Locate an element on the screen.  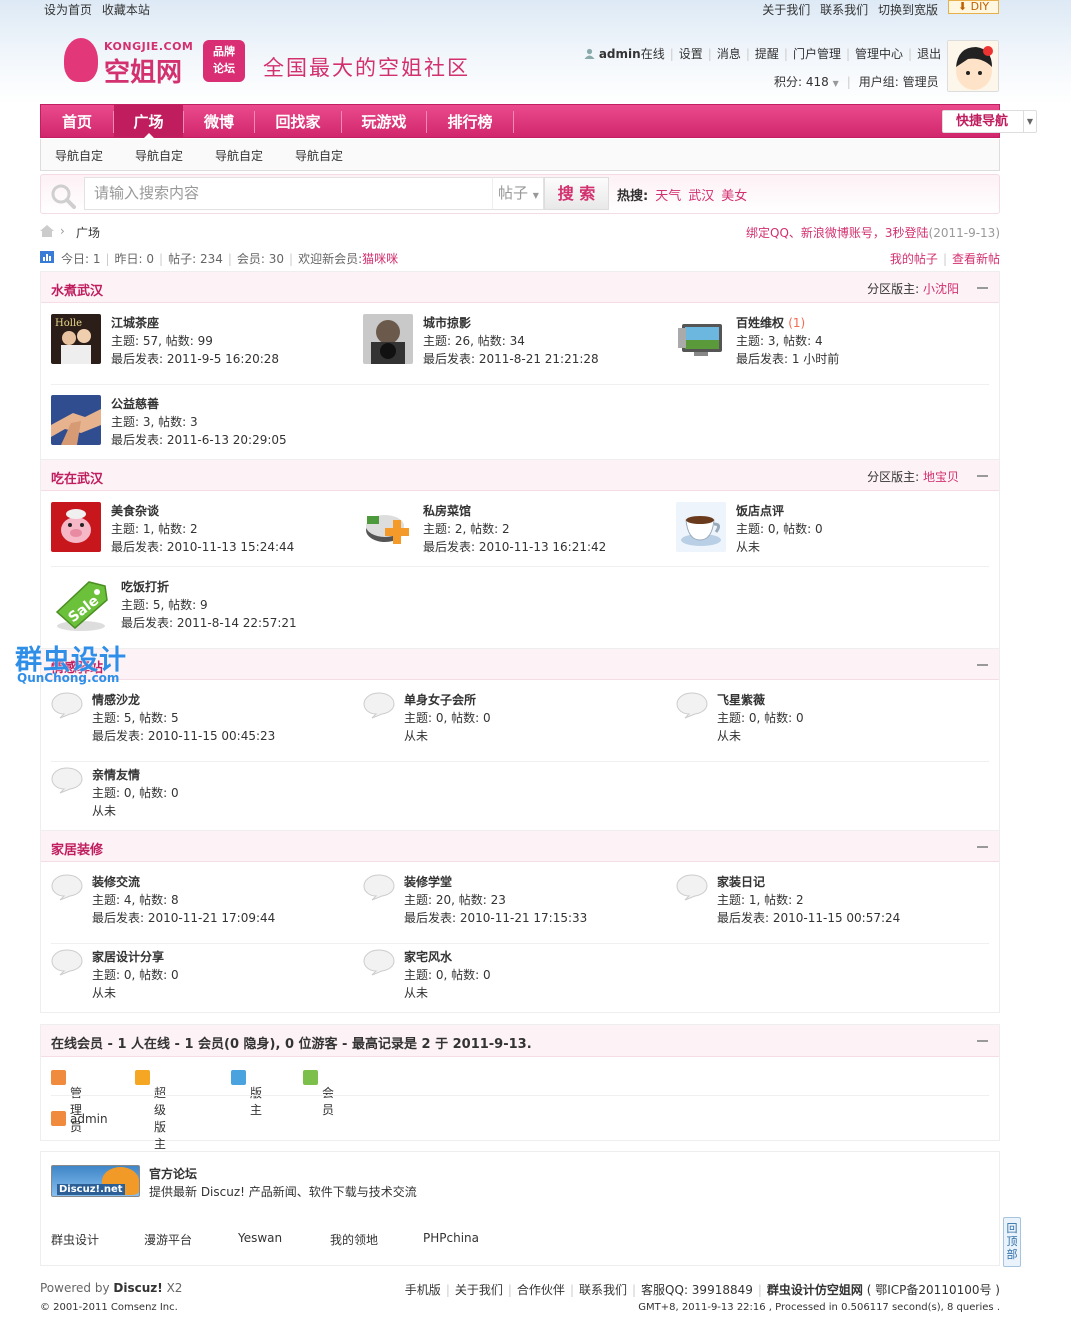
username: admin is located at coordinates (620, 54).